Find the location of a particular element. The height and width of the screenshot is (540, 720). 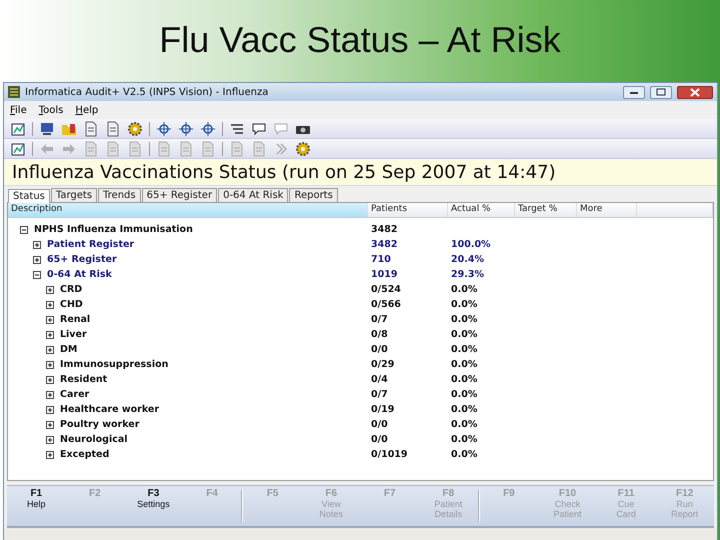

maximize-icon is located at coordinates (661, 92).